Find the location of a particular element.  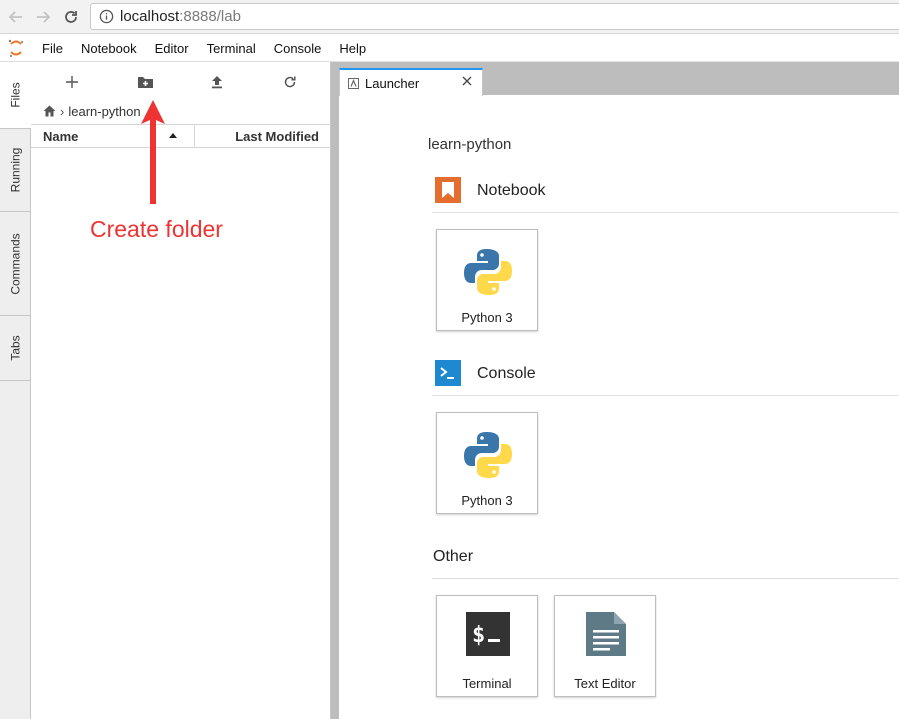

column-name-header: Name is located at coordinates (60, 136).